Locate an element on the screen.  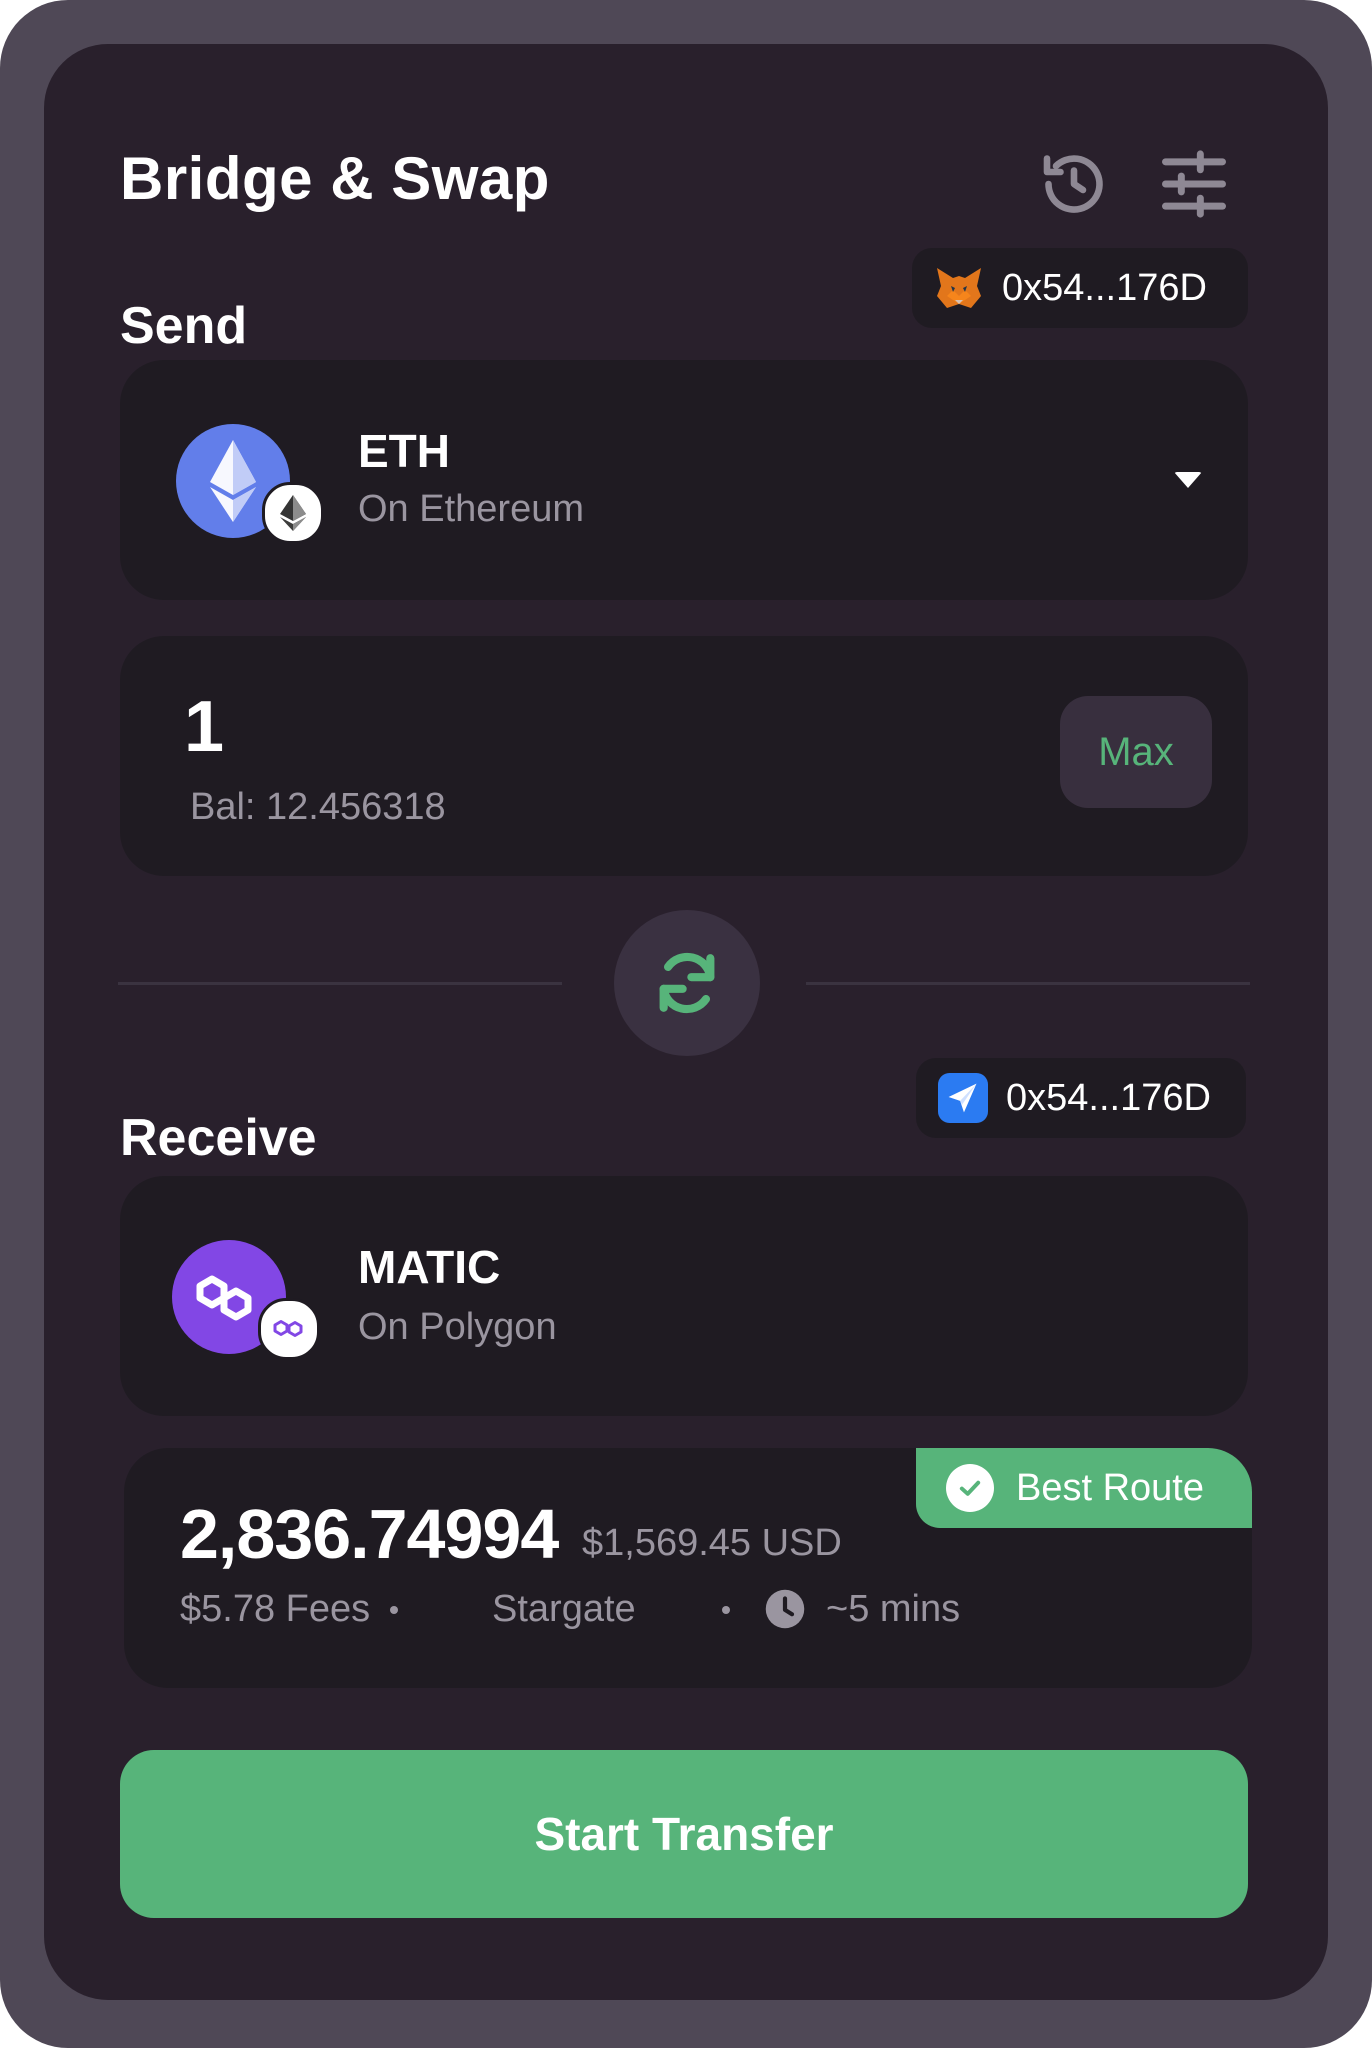
start-transfer-button: Start Transfer is located at coordinates (684, 1834).